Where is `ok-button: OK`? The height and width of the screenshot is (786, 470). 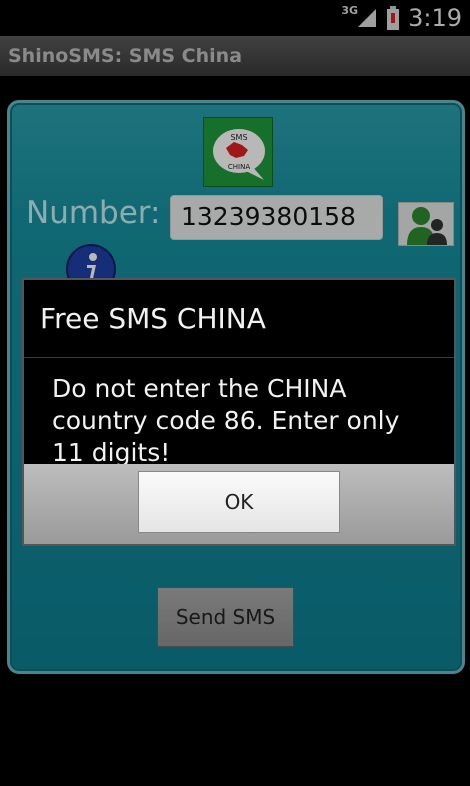 ok-button: OK is located at coordinates (239, 502).